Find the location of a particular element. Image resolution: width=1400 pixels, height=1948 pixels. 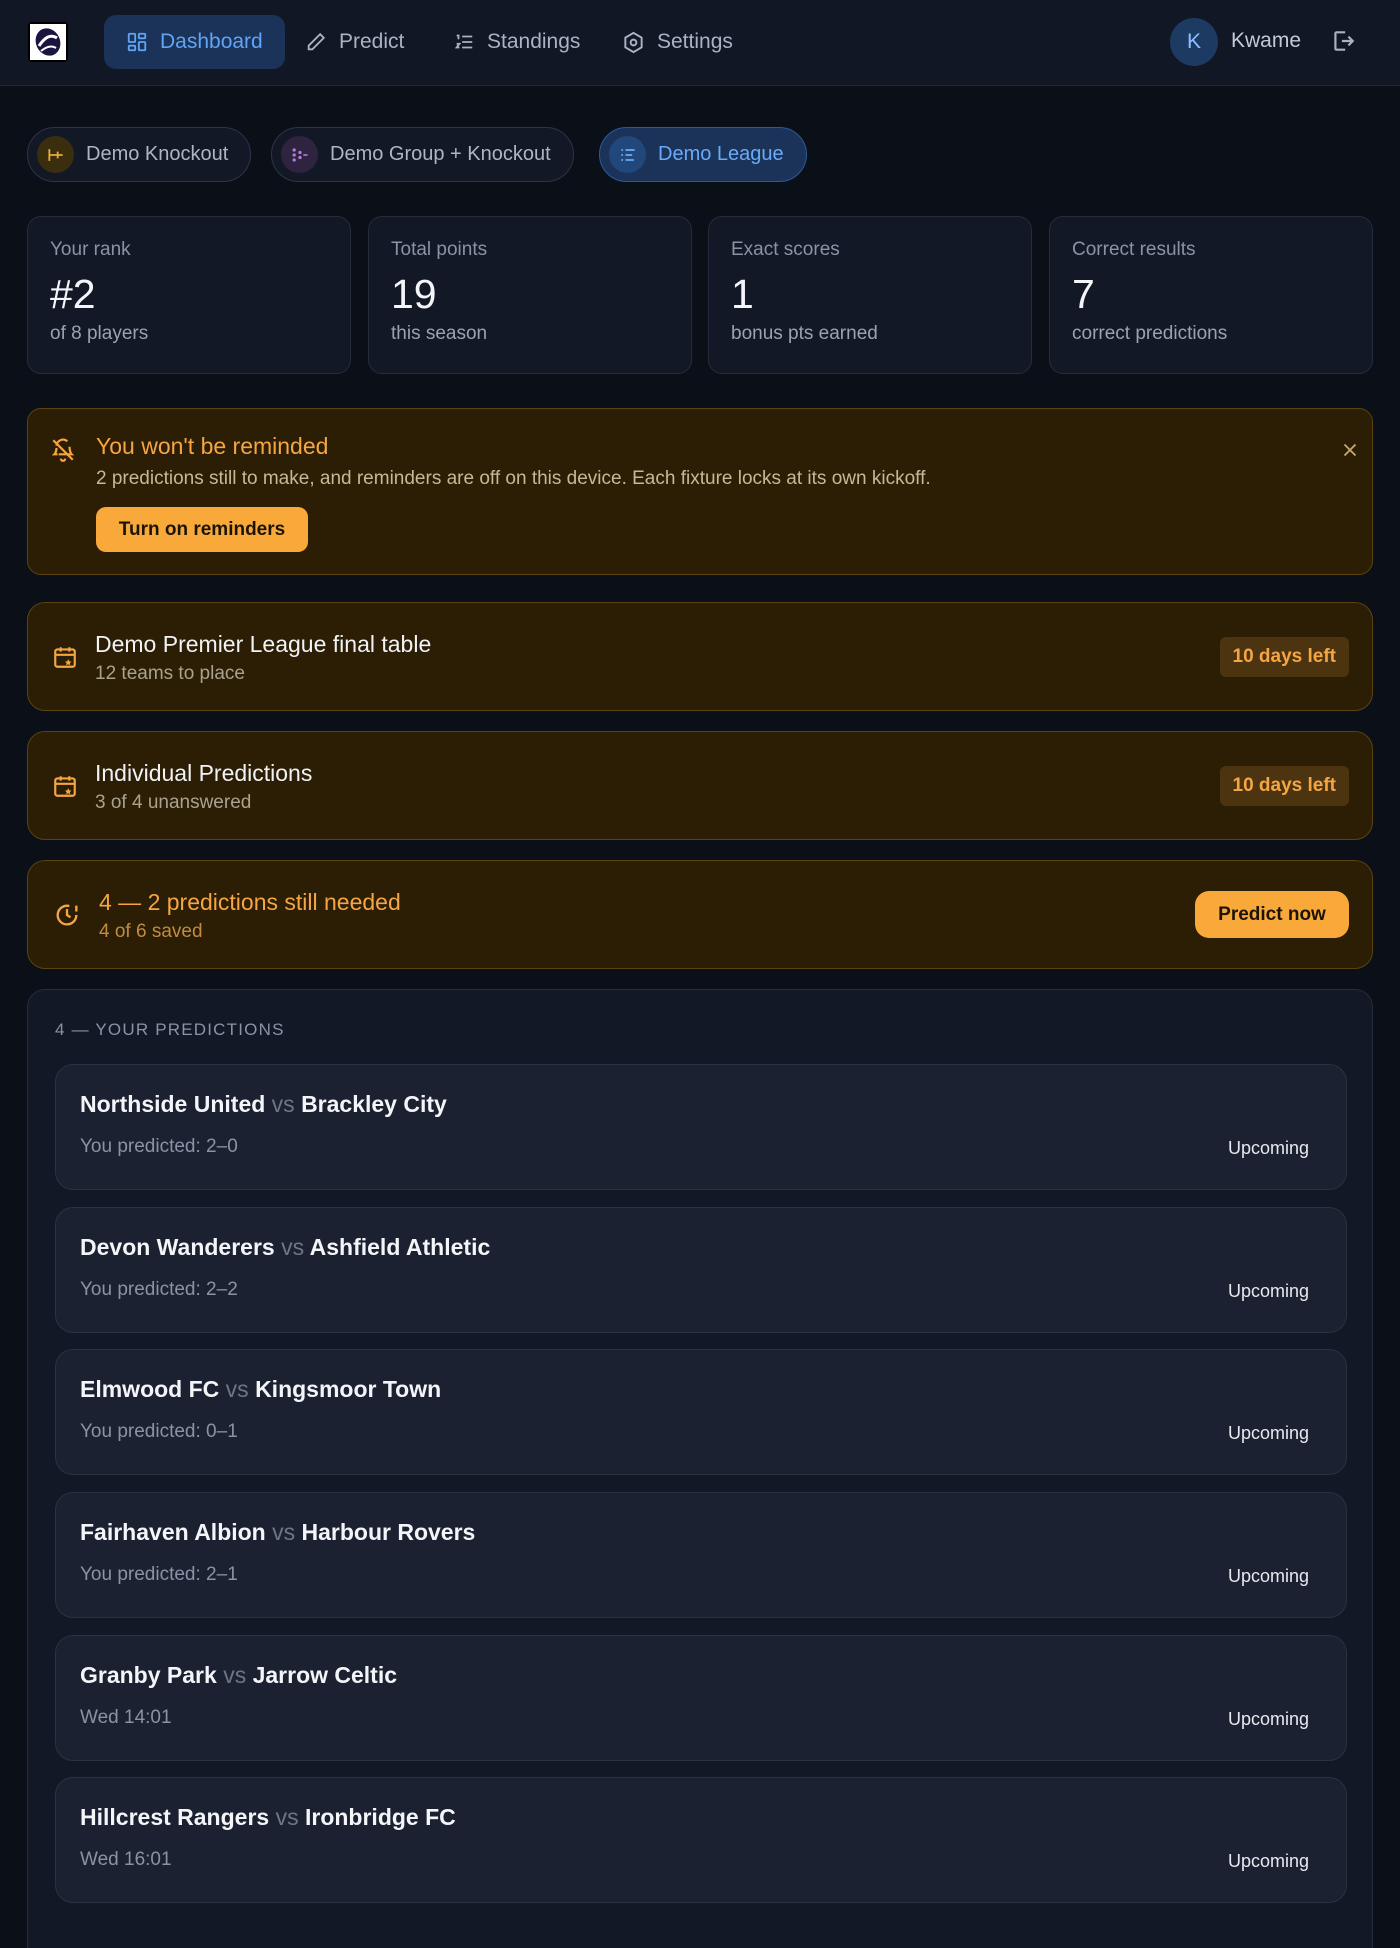

away-team: Ironbridge FC is located at coordinates (380, 1817).